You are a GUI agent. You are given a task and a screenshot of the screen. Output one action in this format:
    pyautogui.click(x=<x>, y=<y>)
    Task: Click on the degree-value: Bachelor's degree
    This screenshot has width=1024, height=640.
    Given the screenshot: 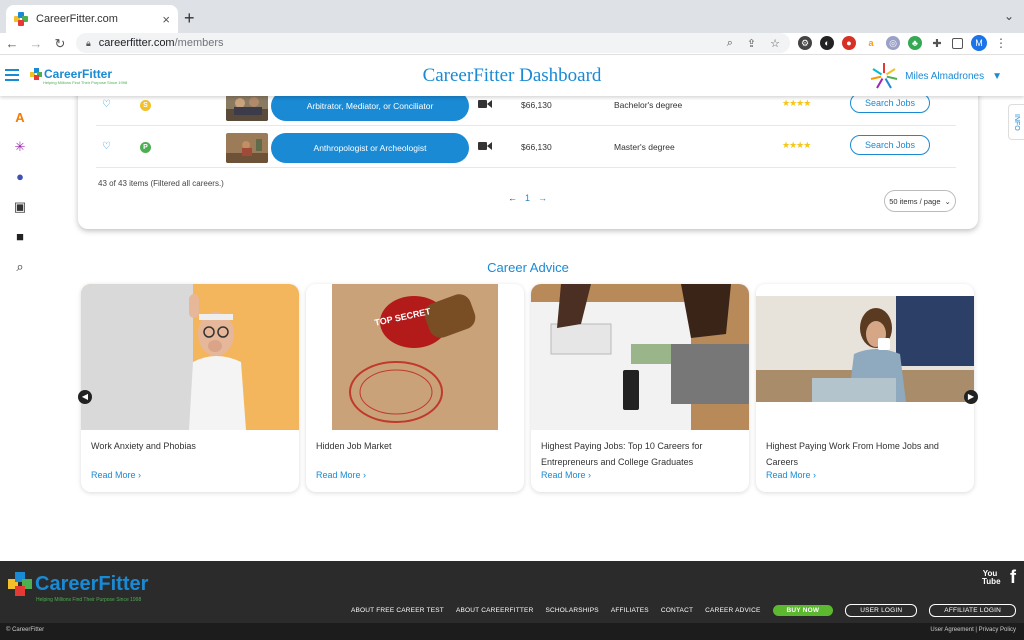 What is the action you would take?
    pyautogui.click(x=648, y=105)
    